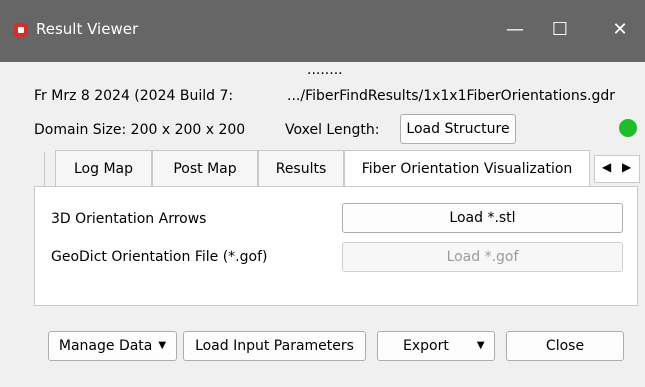 The height and width of the screenshot is (387, 645). Describe the element at coordinates (205, 168) in the screenshot. I see `tab-post-map: Post Map` at that location.